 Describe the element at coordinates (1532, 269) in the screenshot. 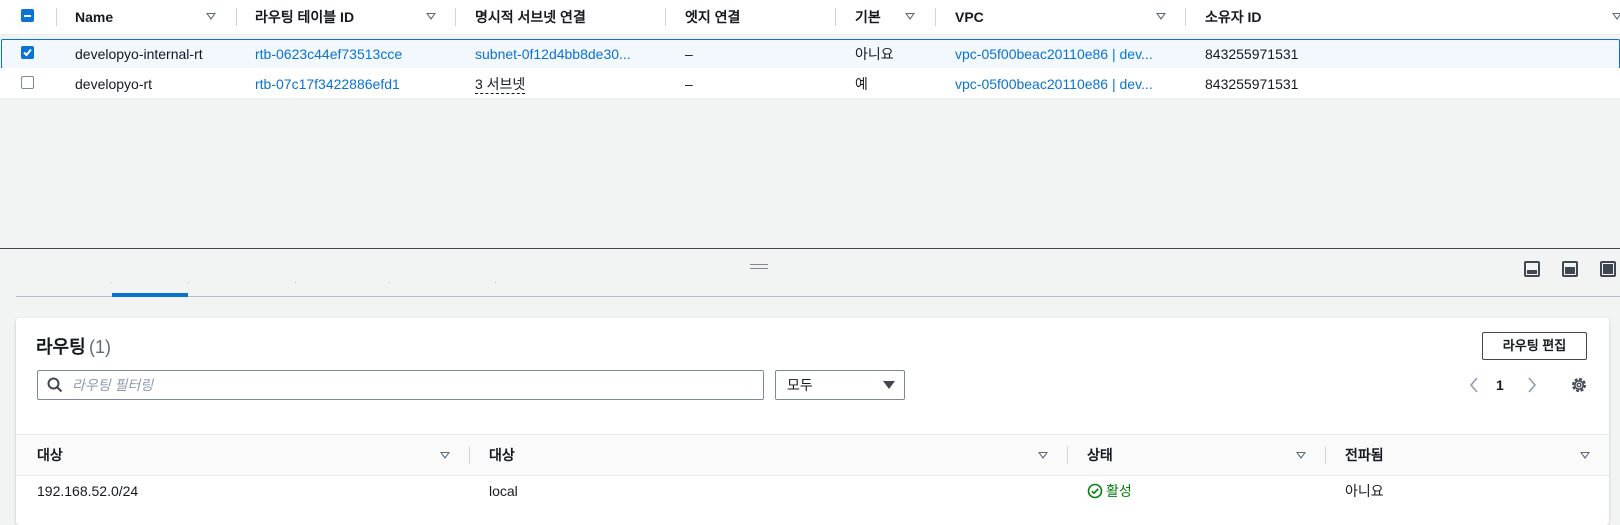

I see `panel-bottom-icon` at that location.